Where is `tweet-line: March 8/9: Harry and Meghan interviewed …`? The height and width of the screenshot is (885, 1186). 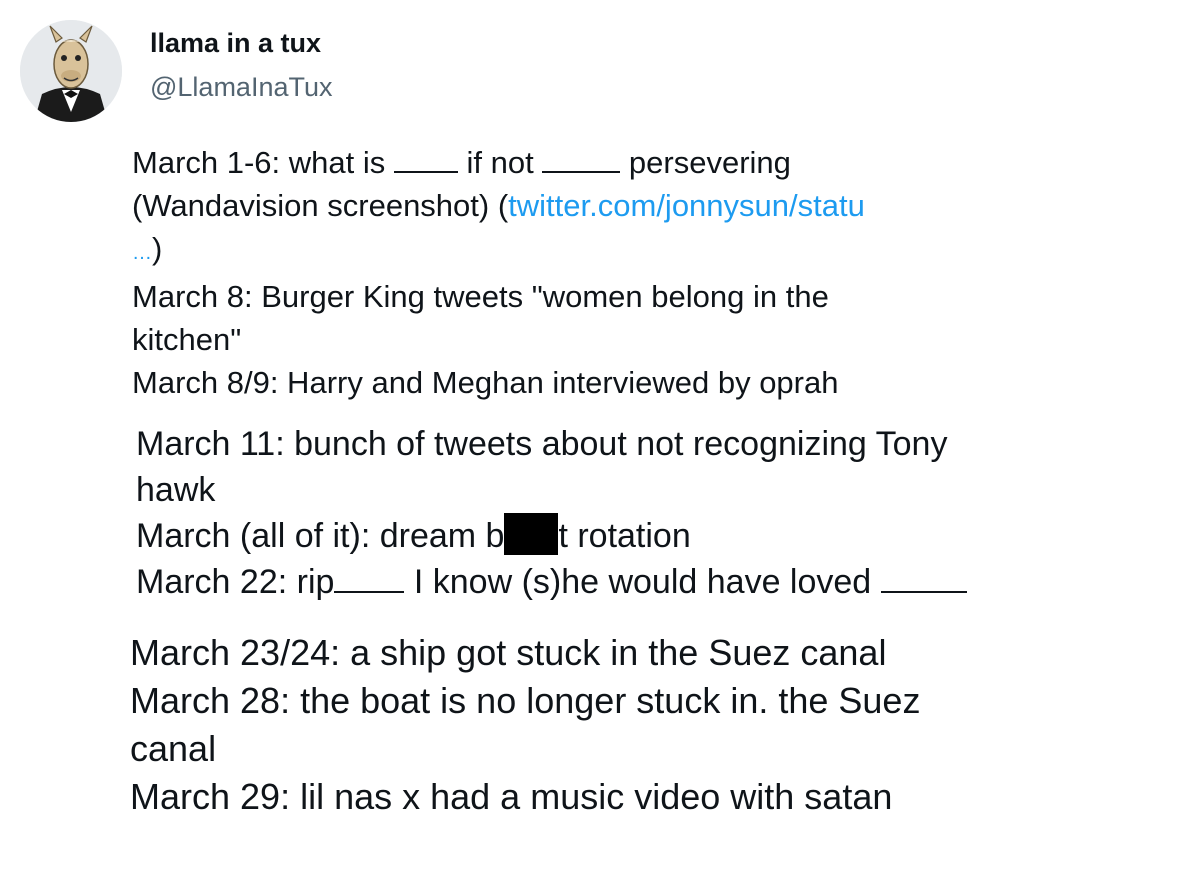
tweet-line: March 8/9: Harry and Meghan interviewed … is located at coordinates (485, 382).